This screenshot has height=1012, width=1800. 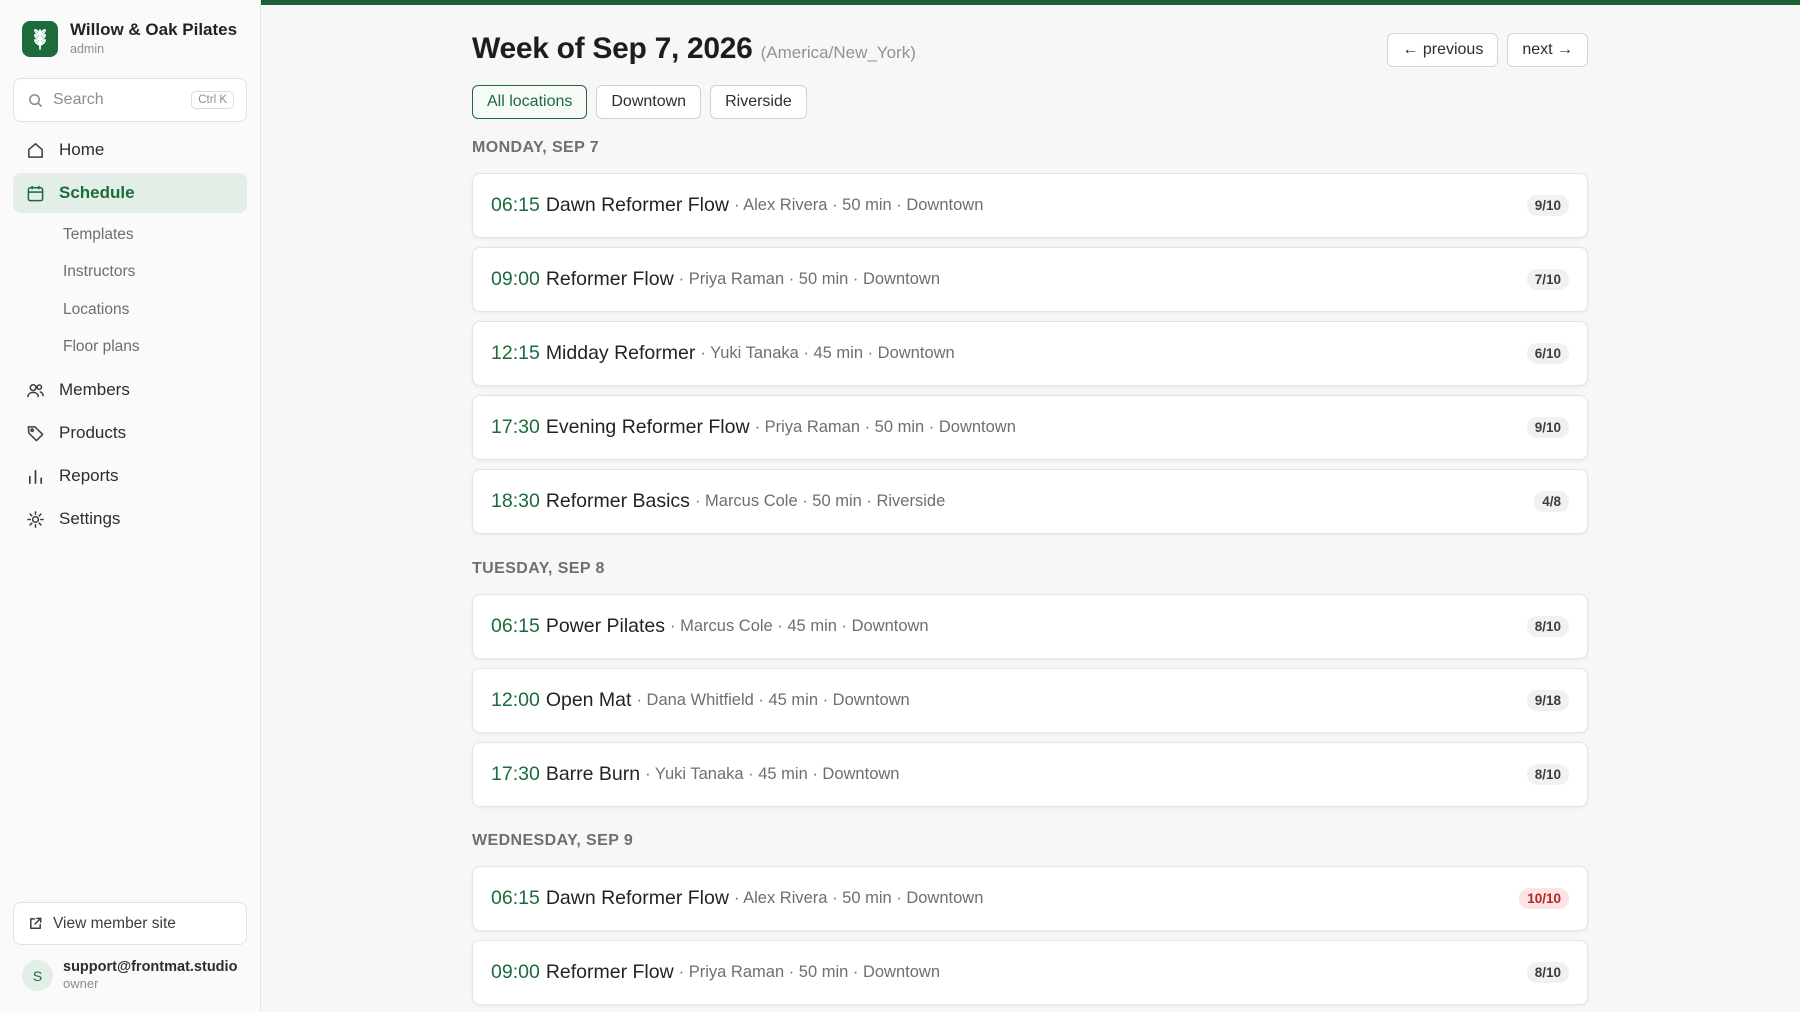 I want to click on day-heading: TUESDAY, SEP 8, so click(x=538, y=568).